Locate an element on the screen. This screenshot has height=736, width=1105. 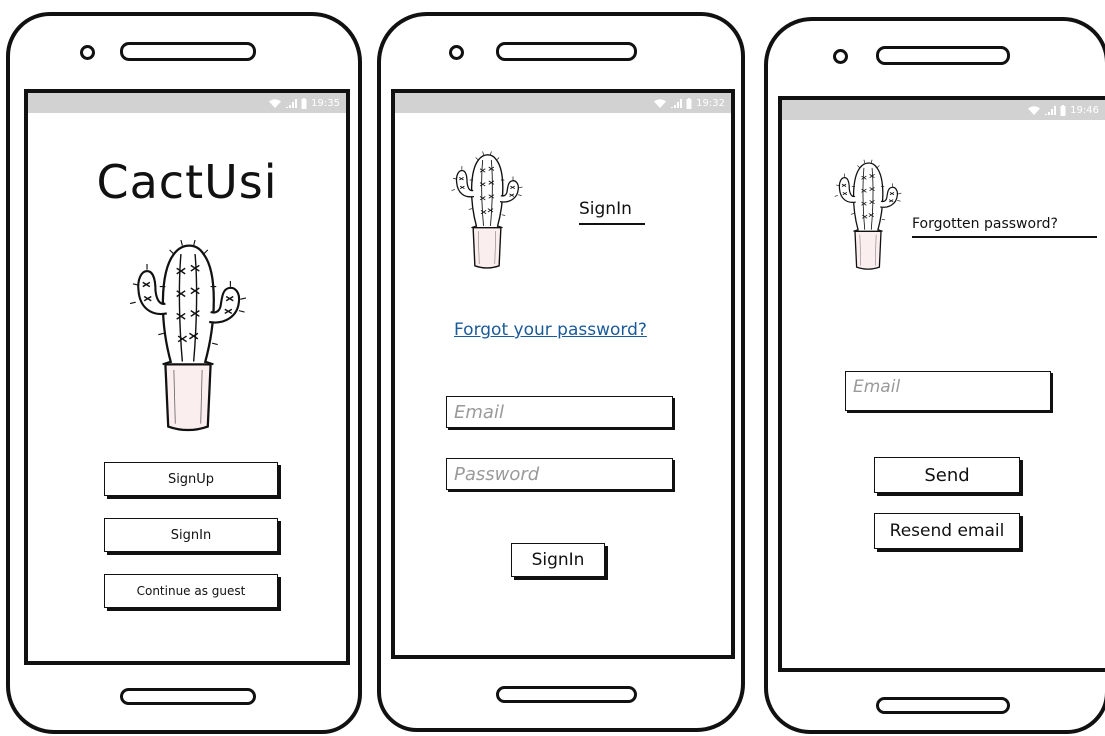
password-field: Password is located at coordinates (559, 474).